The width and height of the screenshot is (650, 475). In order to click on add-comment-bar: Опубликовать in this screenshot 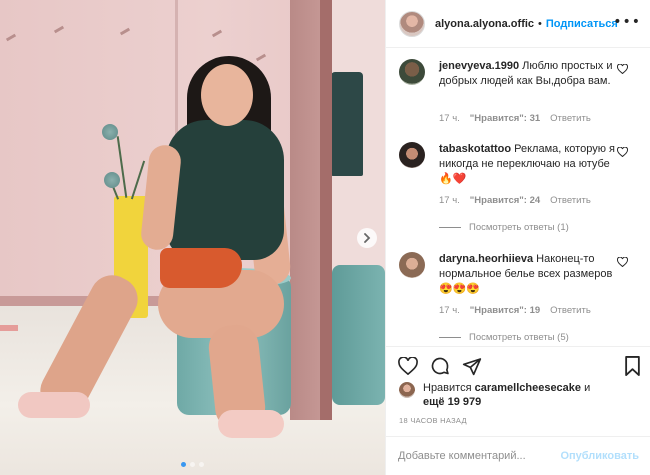, I will do `click(518, 455)`.